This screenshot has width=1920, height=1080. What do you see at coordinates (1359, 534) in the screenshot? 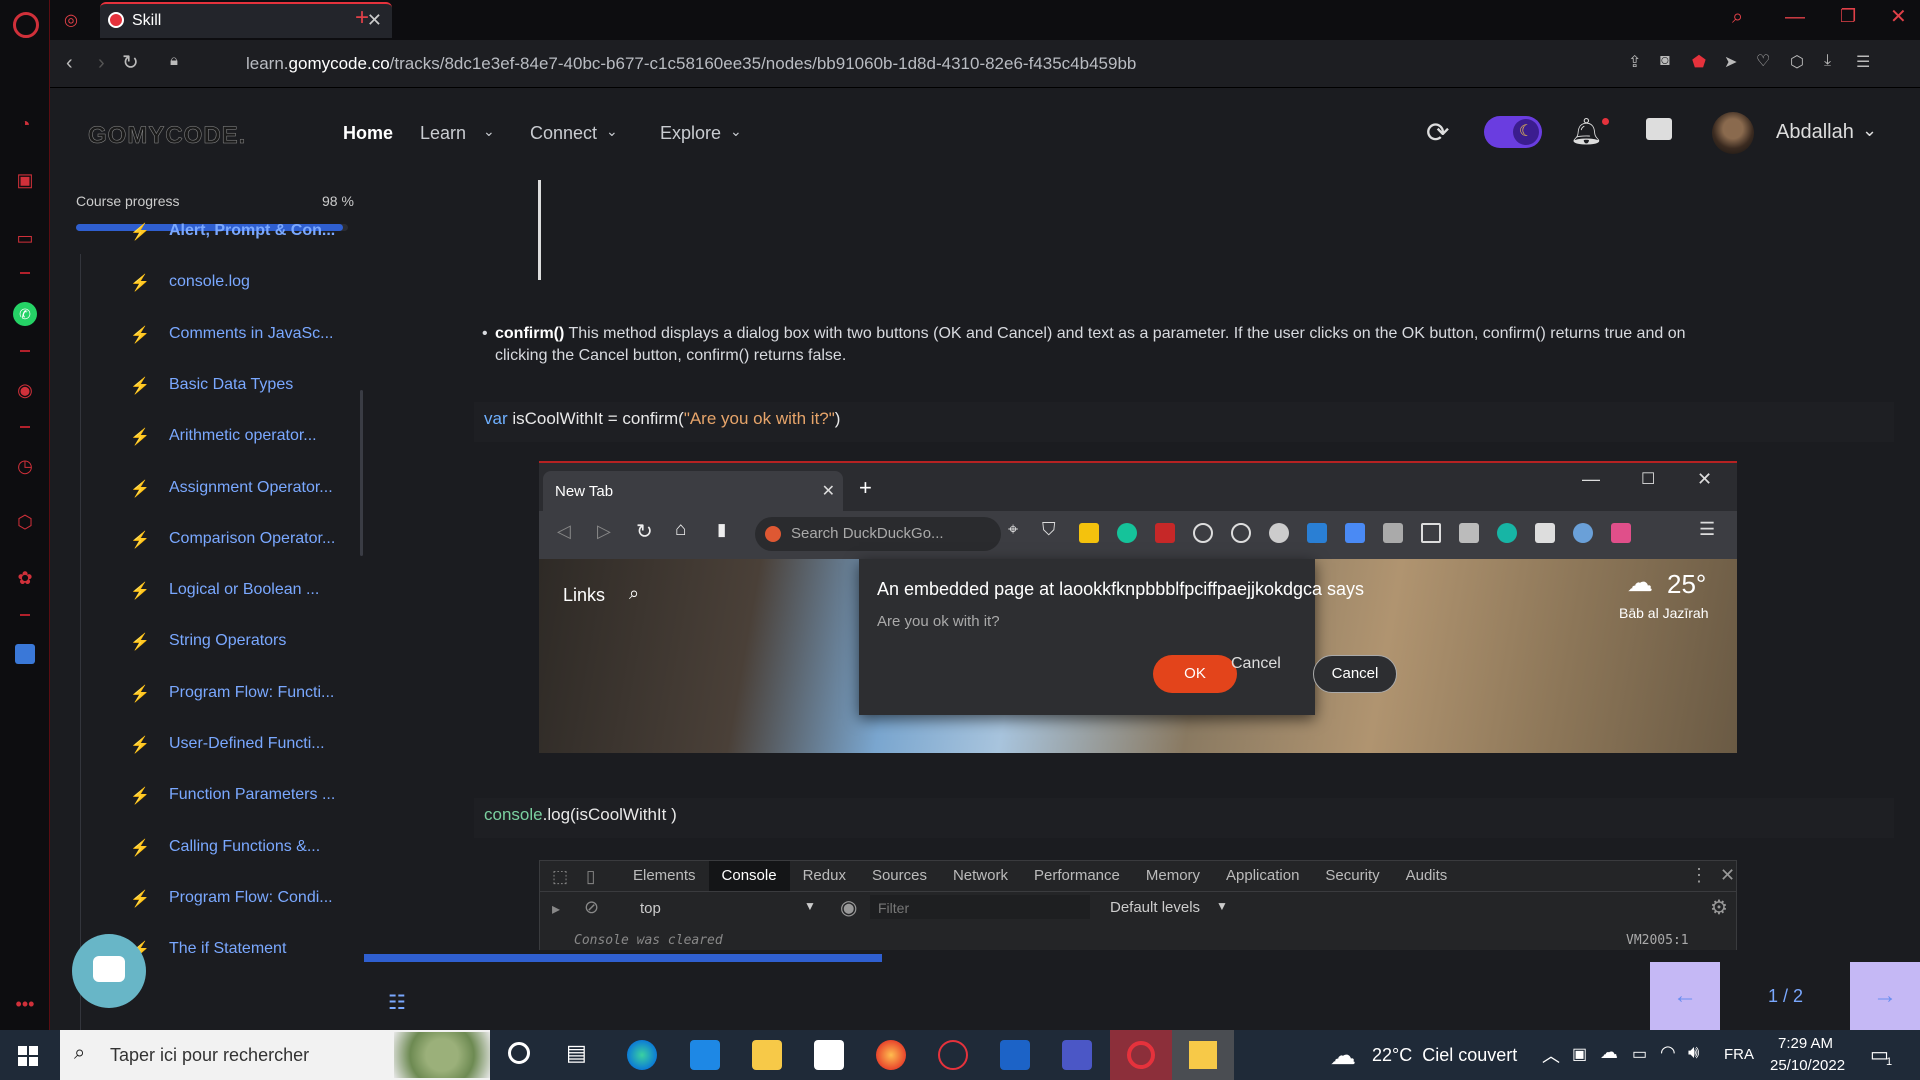
I see `embed-extension-icons` at bounding box center [1359, 534].